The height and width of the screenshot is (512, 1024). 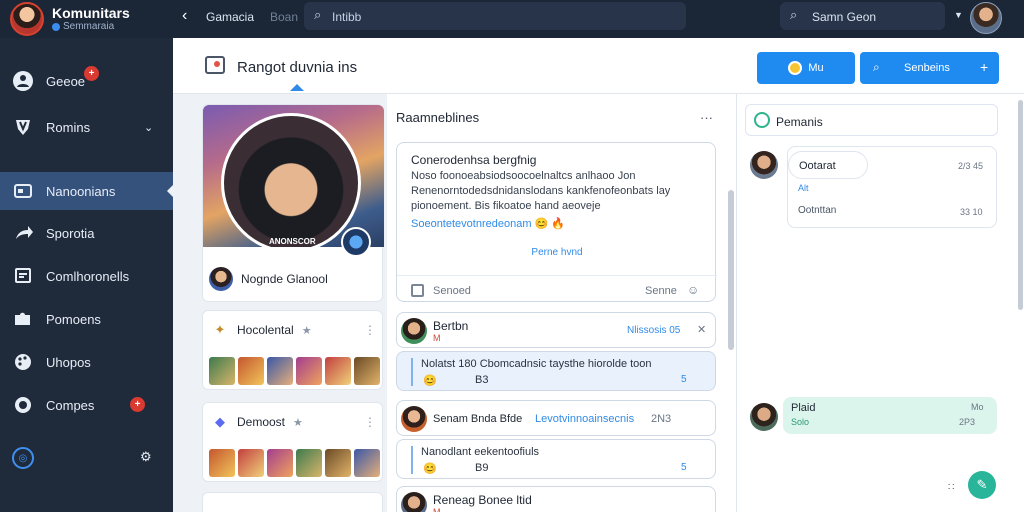 I want to click on sidebar-item-pomoens: Pomoens, so click(x=86, y=319).